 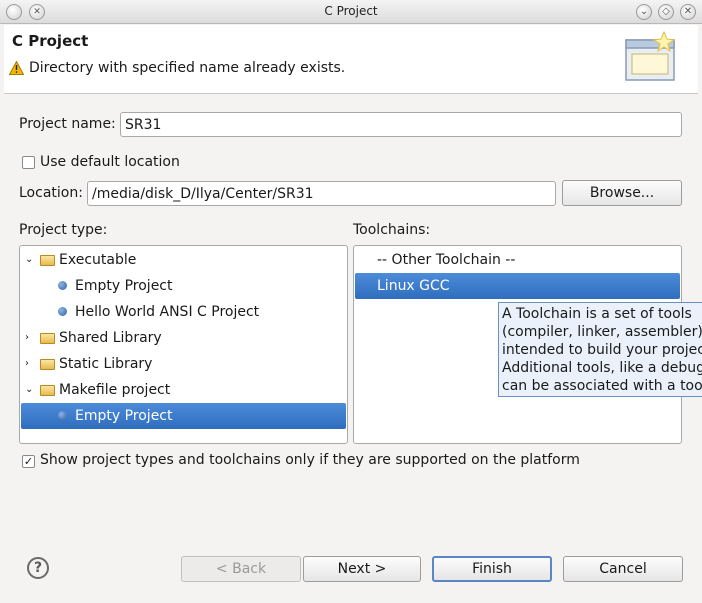 I want to click on tooltip-line: intended to build your project., so click(x=602, y=350).